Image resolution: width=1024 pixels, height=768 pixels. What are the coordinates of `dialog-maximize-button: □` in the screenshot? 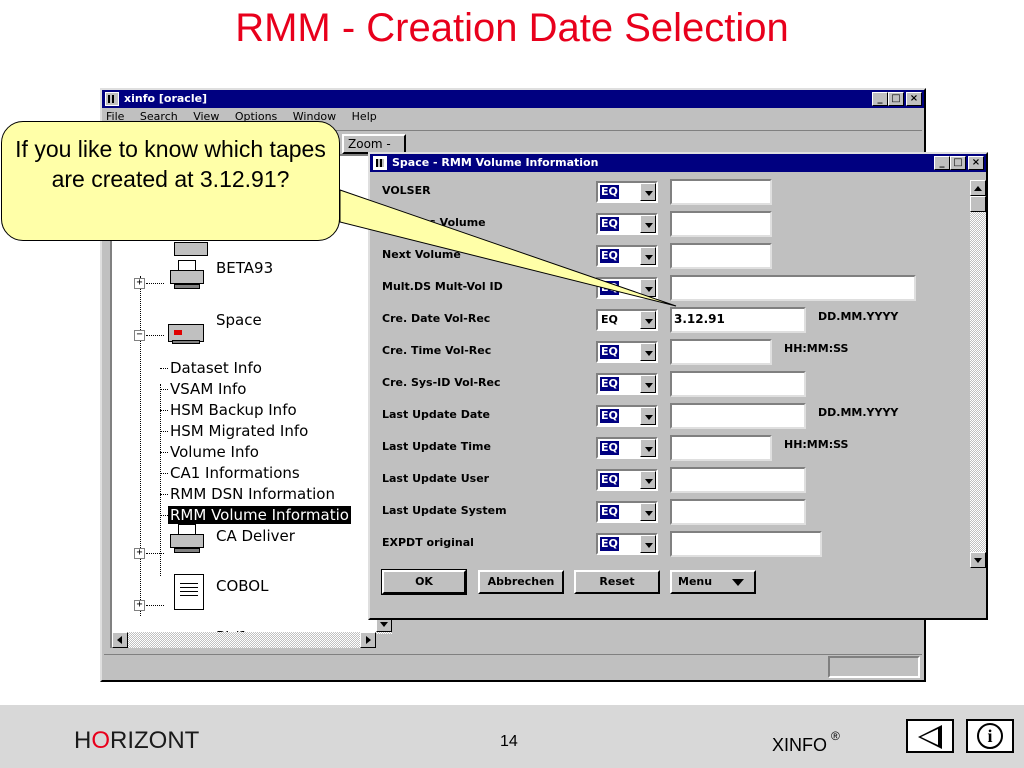 It's located at (958, 163).